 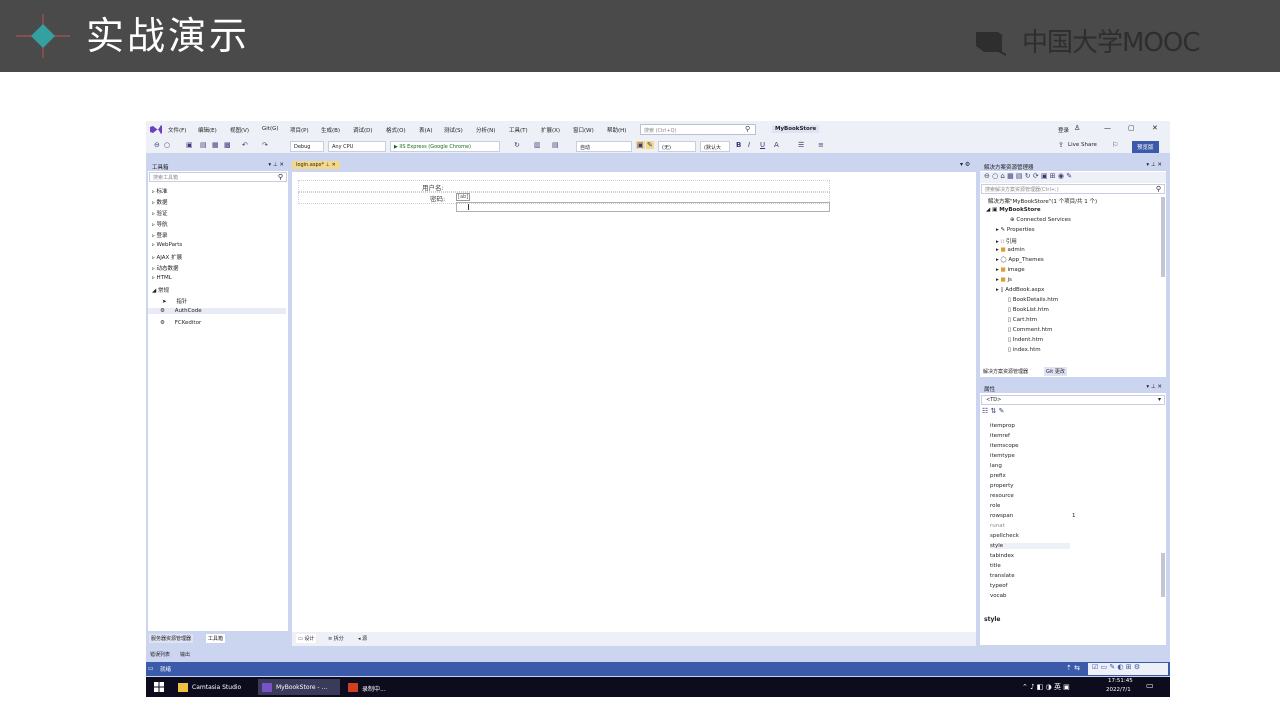 What do you see at coordinates (265, 145) in the screenshot?
I see `redo-icon: ↷` at bounding box center [265, 145].